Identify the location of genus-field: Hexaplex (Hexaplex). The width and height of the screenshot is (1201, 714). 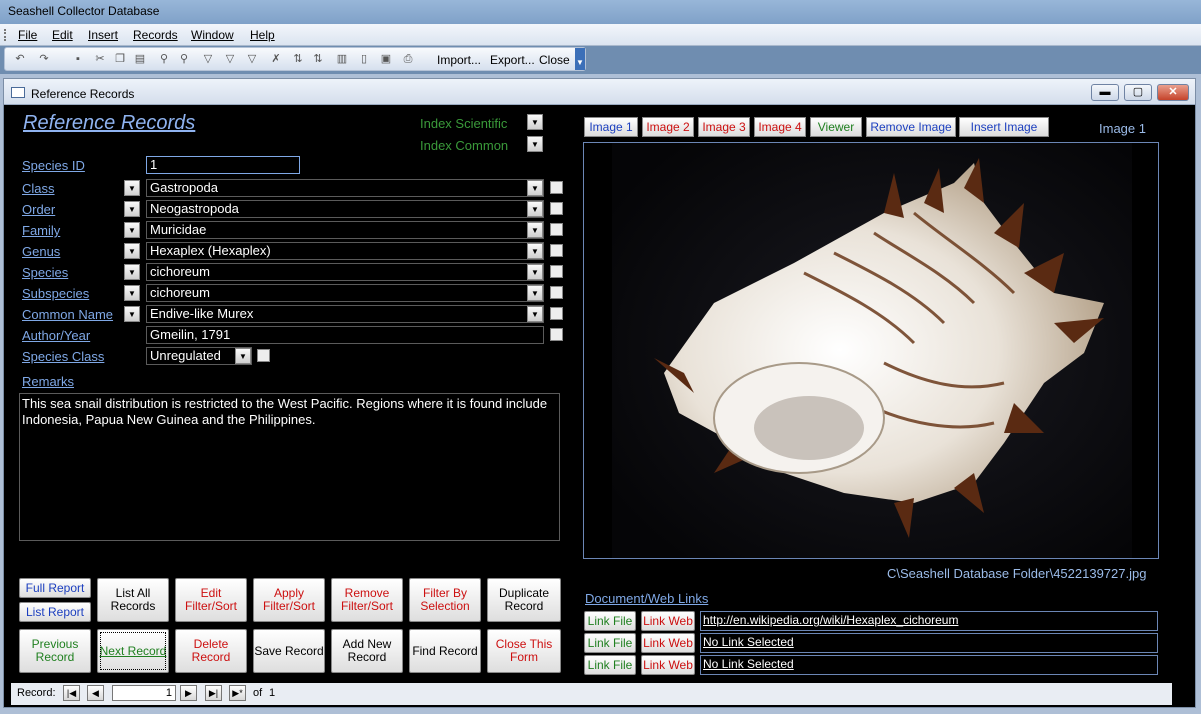
(345, 251).